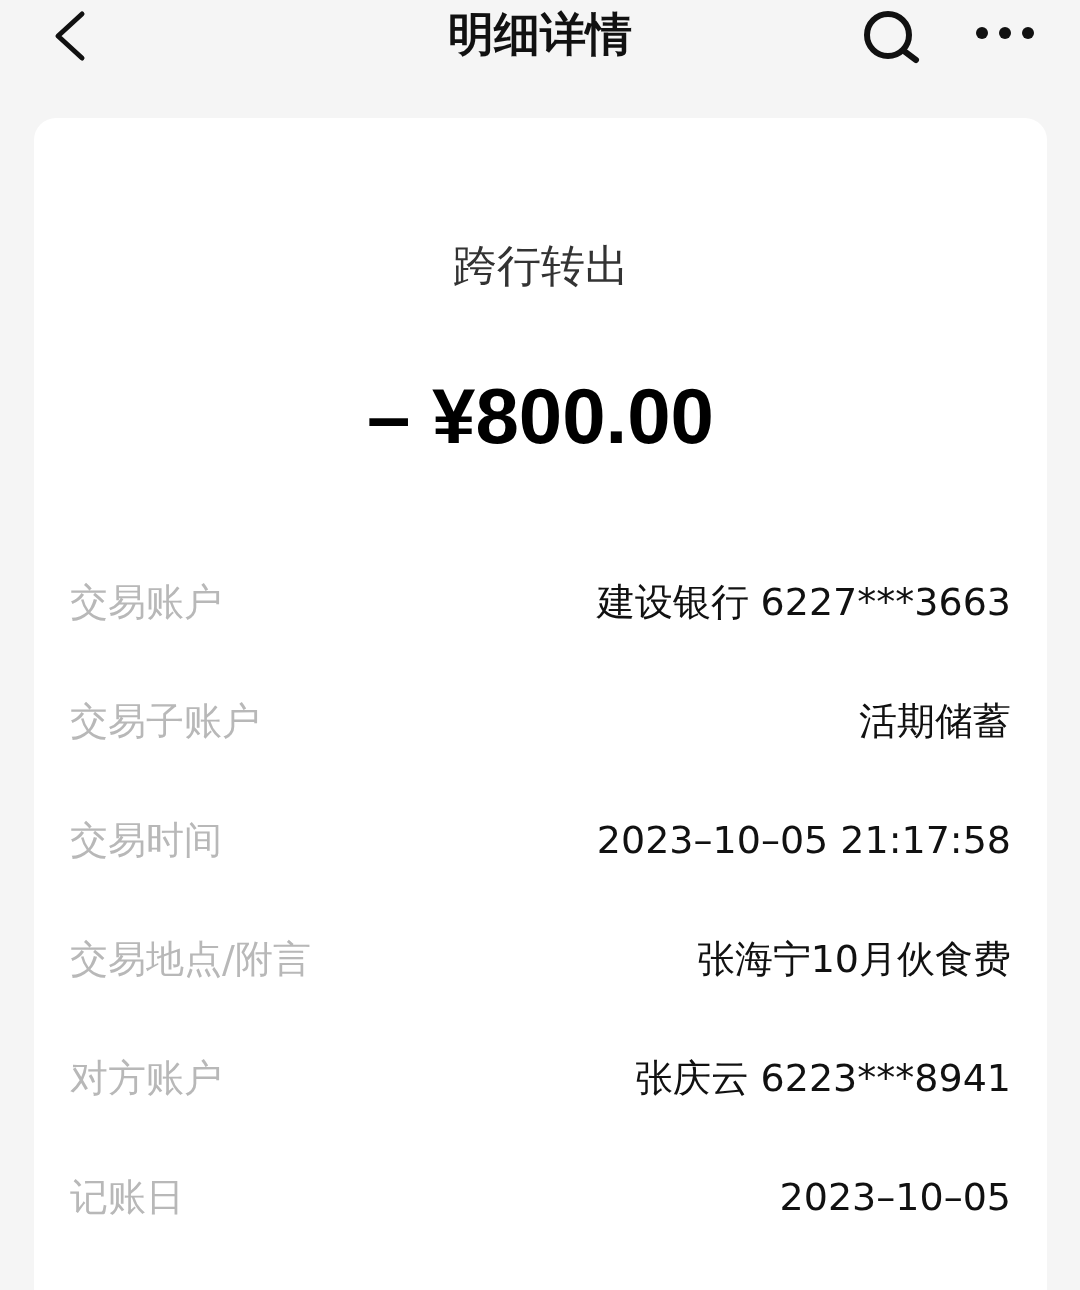 Image resolution: width=1080 pixels, height=1290 pixels. What do you see at coordinates (891, 37) in the screenshot?
I see `search-icon` at bounding box center [891, 37].